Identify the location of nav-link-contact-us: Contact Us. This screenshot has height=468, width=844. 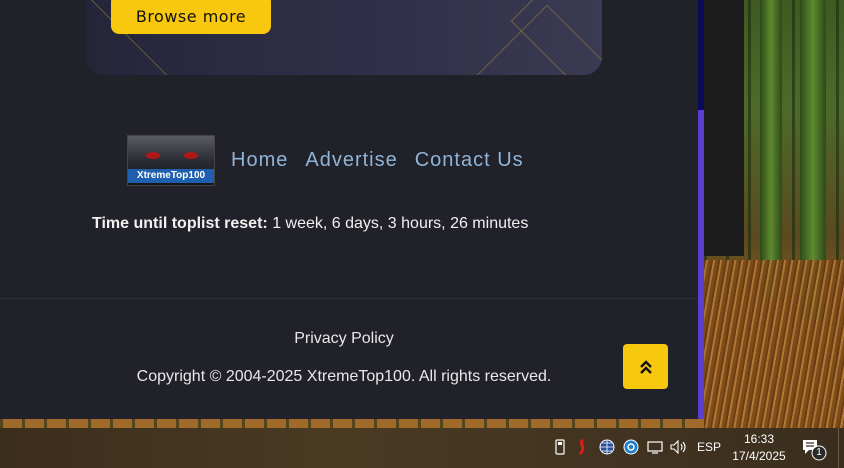
(469, 160).